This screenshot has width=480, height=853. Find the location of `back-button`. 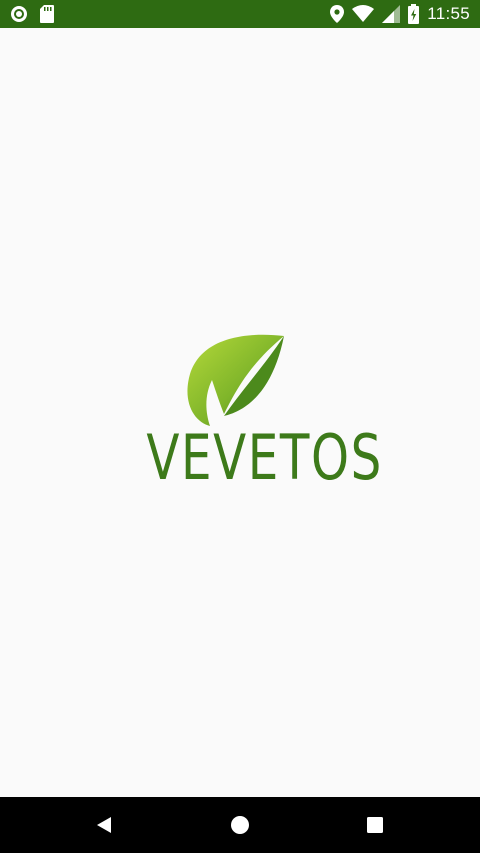

back-button is located at coordinates (104, 825).